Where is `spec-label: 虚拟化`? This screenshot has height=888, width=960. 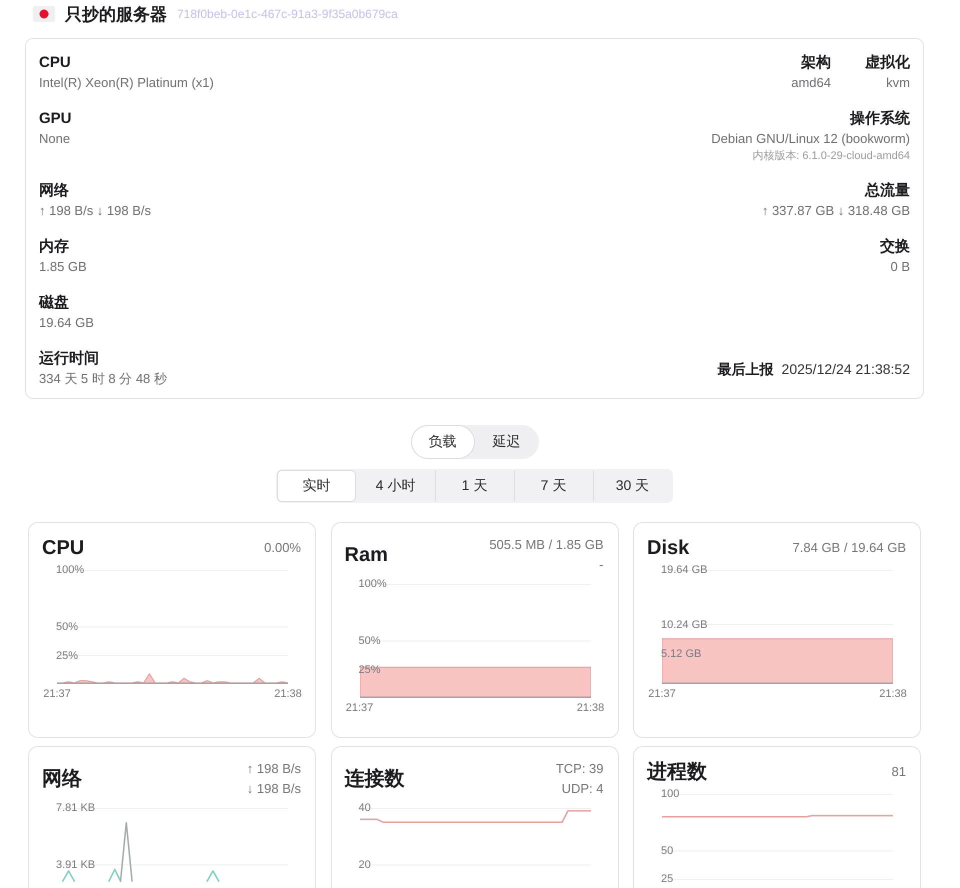 spec-label: 虚拟化 is located at coordinates (887, 63).